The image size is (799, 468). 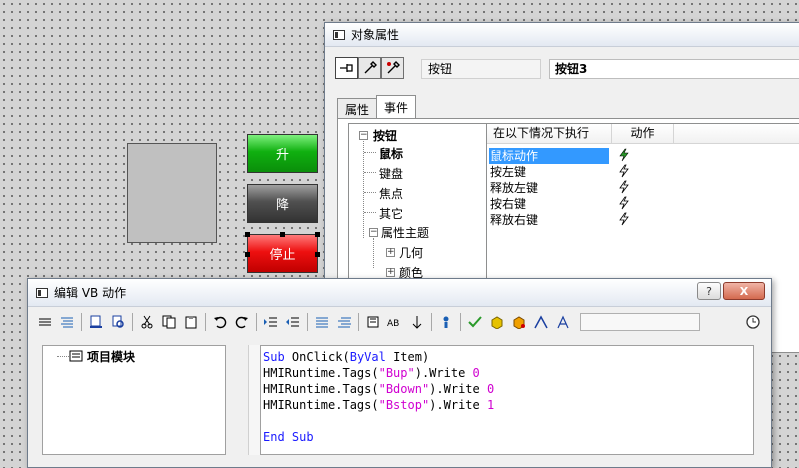 I want to click on properties-titlebar: 对象属性, so click(x=562, y=35).